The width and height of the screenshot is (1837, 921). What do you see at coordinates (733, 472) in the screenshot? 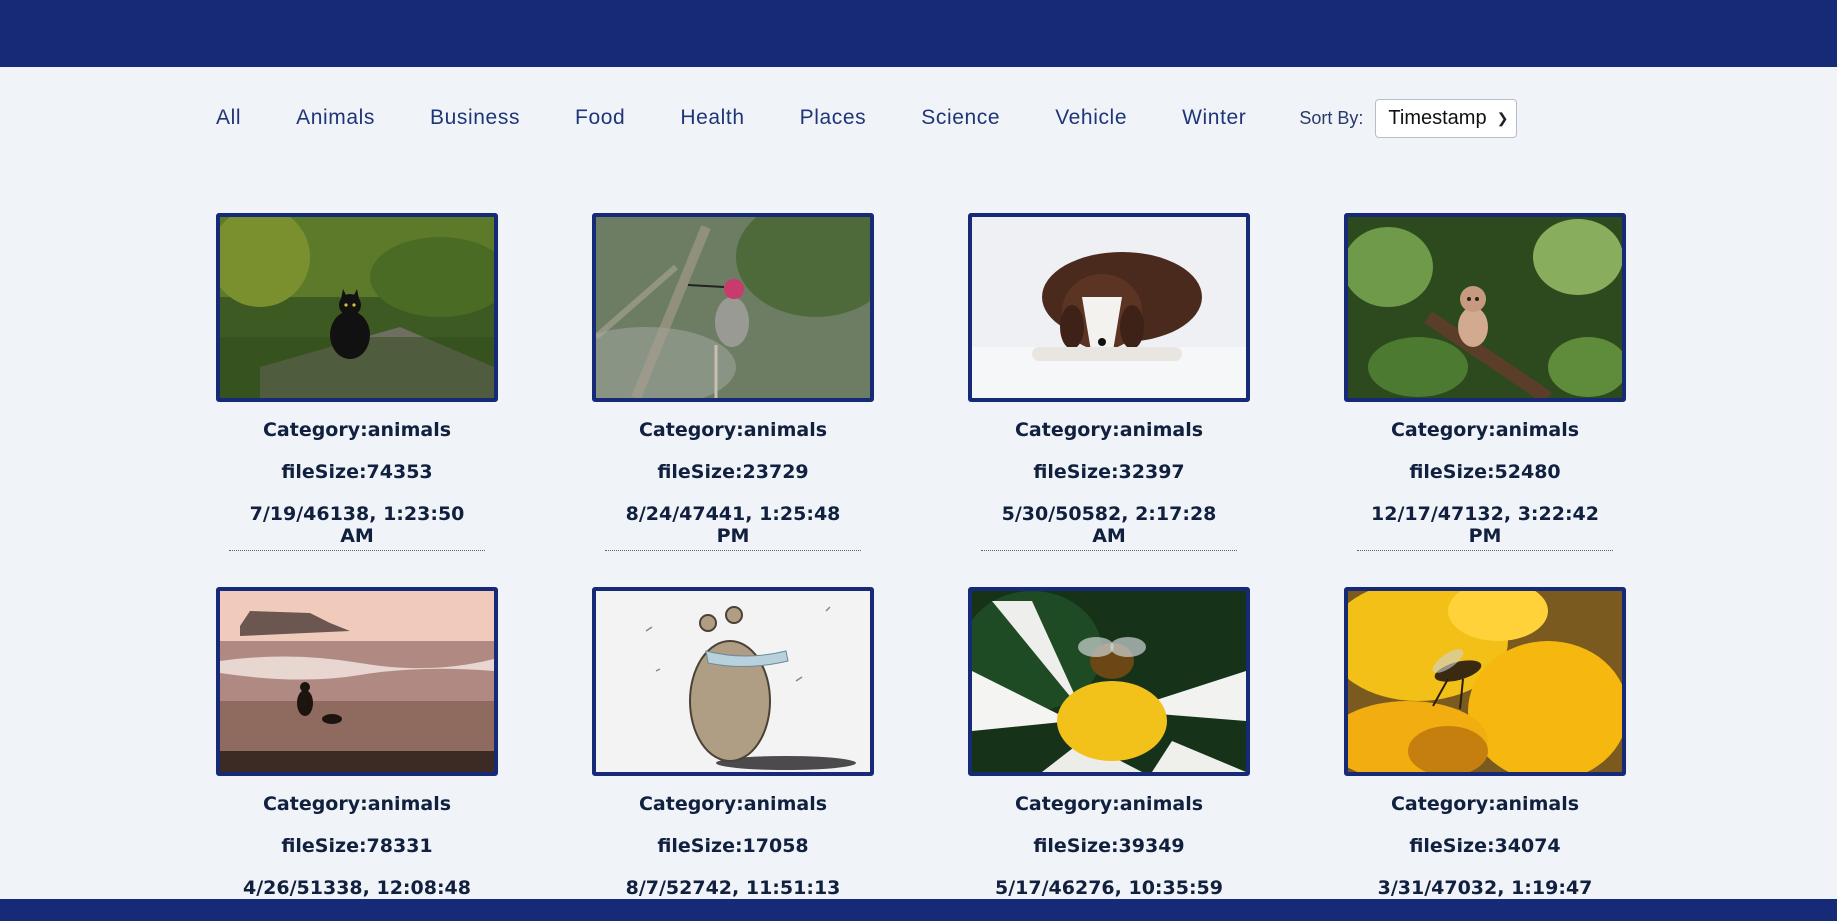
I see `card-filesize: fileSize:23729` at bounding box center [733, 472].